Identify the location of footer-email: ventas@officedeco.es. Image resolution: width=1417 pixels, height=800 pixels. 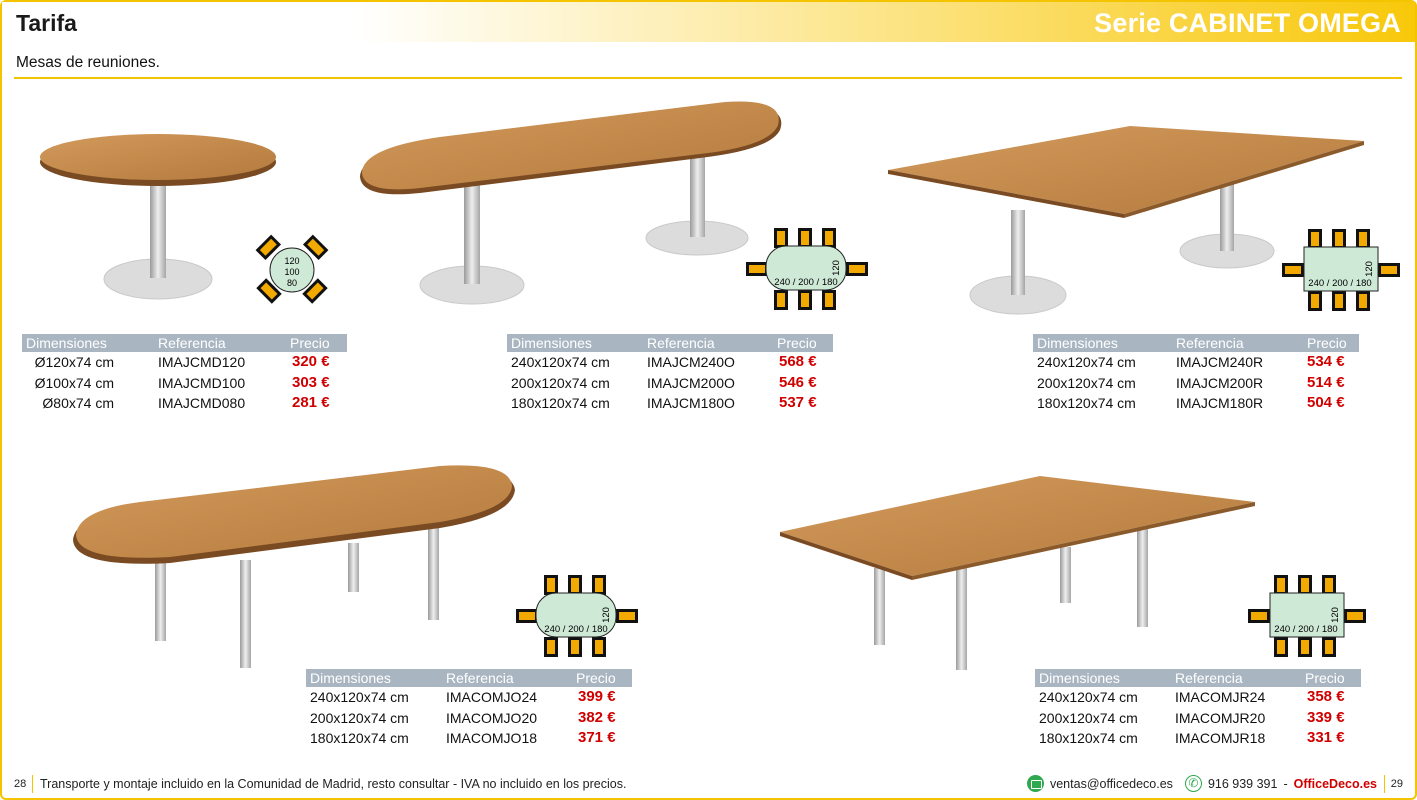
(1111, 784).